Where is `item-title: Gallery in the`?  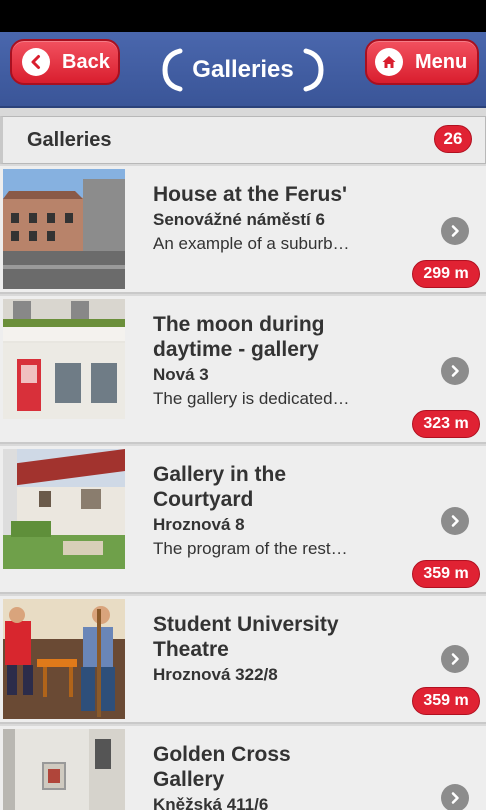 item-title: Gallery in the is located at coordinates (220, 474).